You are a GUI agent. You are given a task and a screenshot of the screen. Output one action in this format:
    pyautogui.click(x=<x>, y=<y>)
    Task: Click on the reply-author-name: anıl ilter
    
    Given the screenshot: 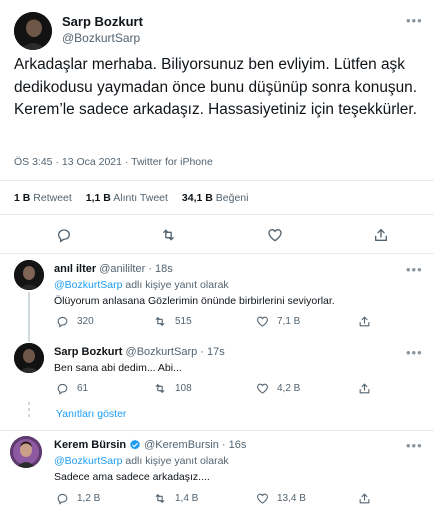 What is the action you would take?
    pyautogui.click(x=75, y=269)
    